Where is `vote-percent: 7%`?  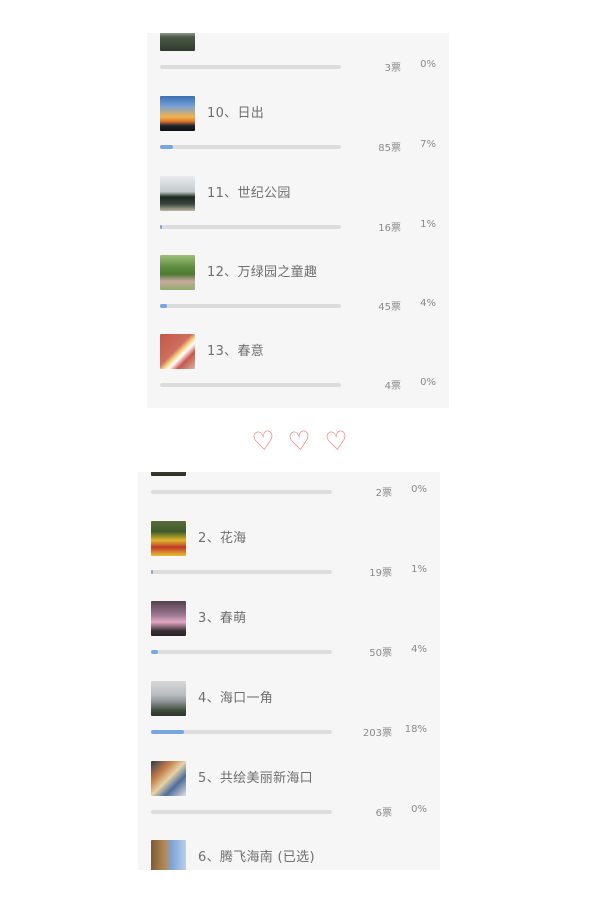
vote-percent: 7% is located at coordinates (428, 144).